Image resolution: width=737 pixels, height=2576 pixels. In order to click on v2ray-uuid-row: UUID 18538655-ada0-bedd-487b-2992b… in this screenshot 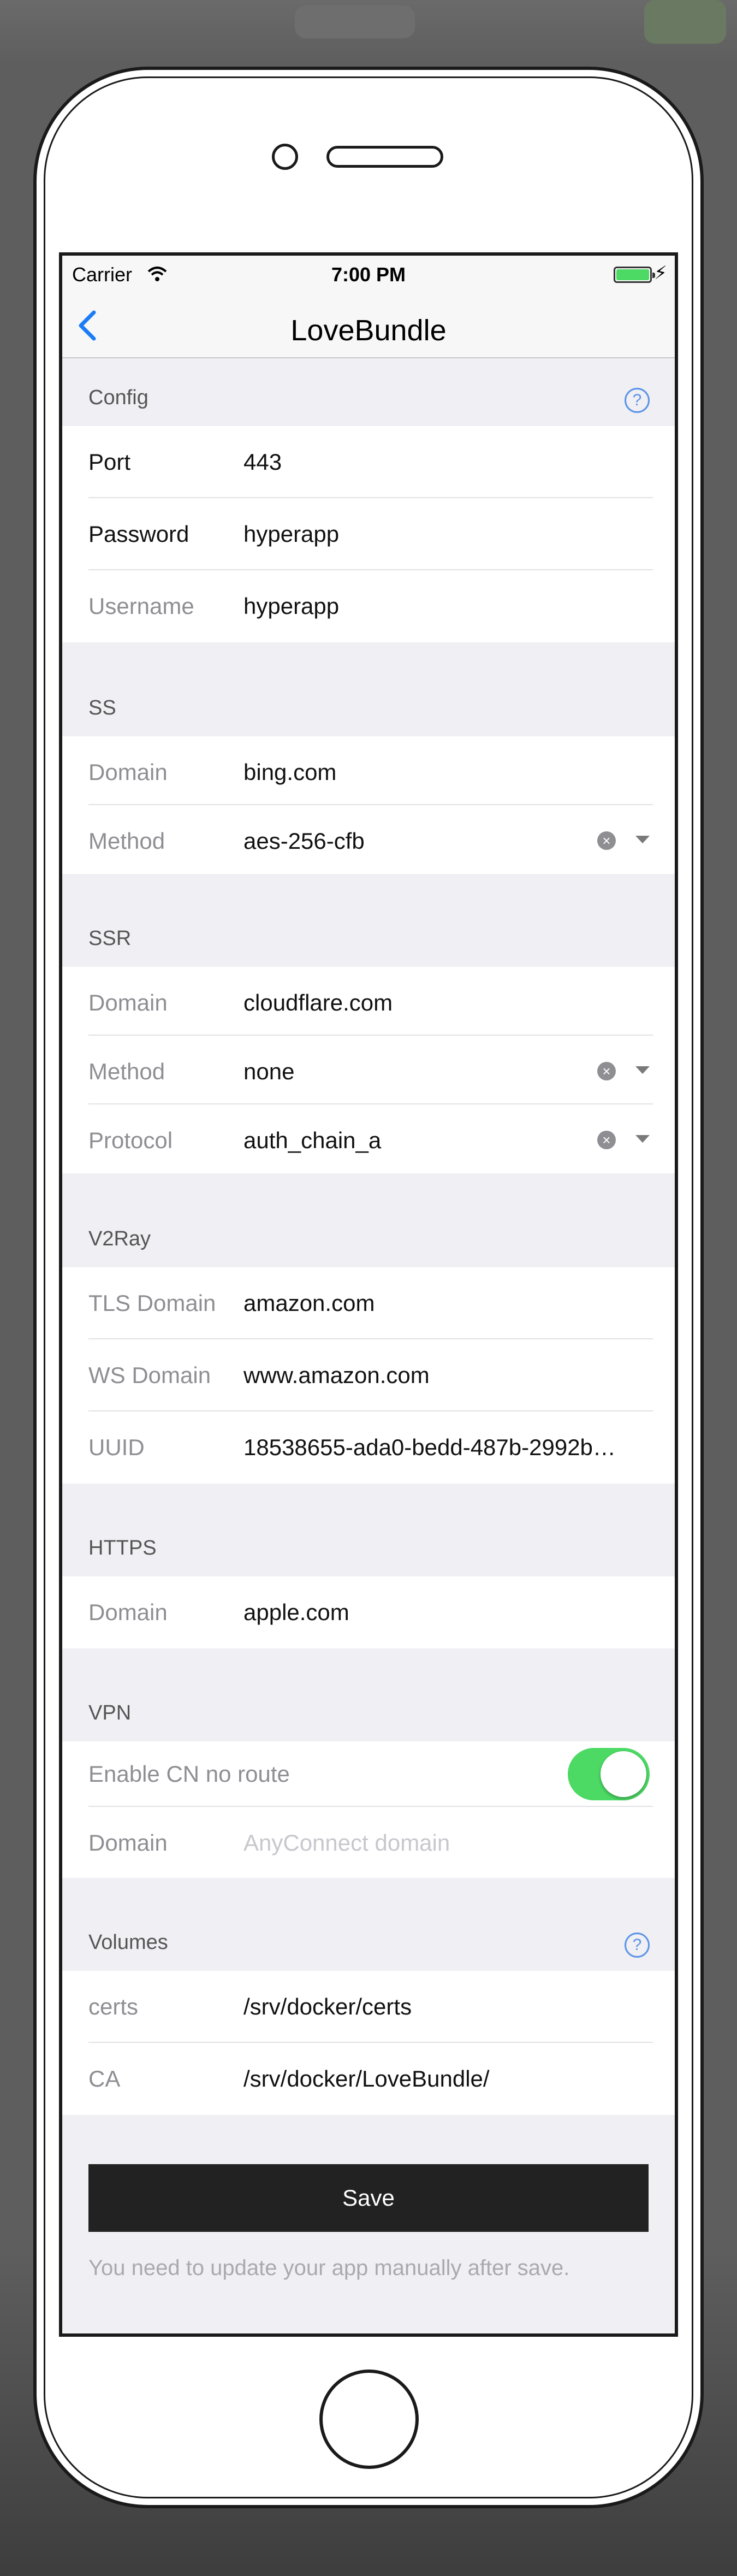, I will do `click(368, 1447)`.